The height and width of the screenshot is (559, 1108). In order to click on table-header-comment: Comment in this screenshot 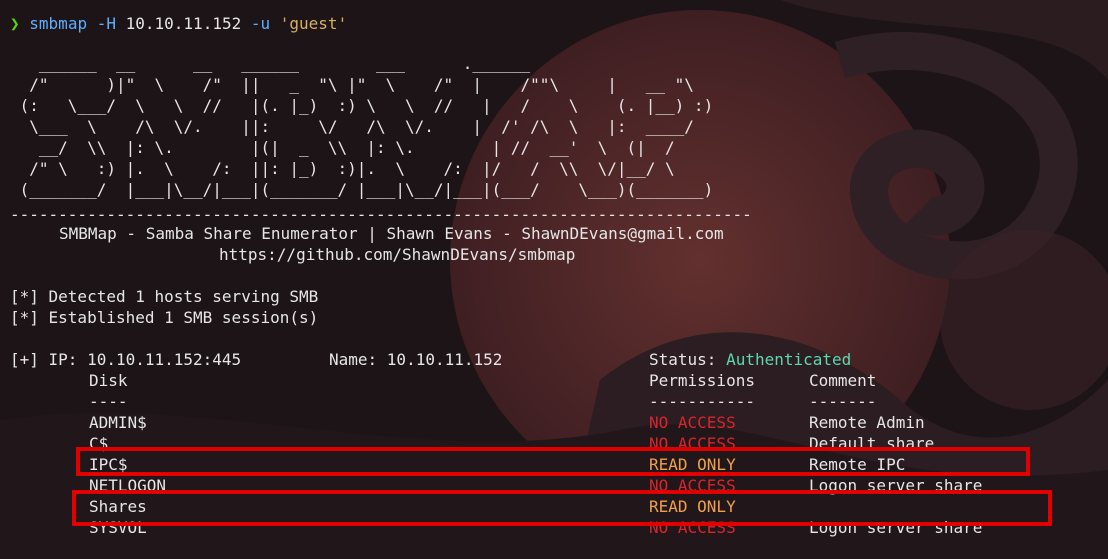, I will do `click(843, 380)`.